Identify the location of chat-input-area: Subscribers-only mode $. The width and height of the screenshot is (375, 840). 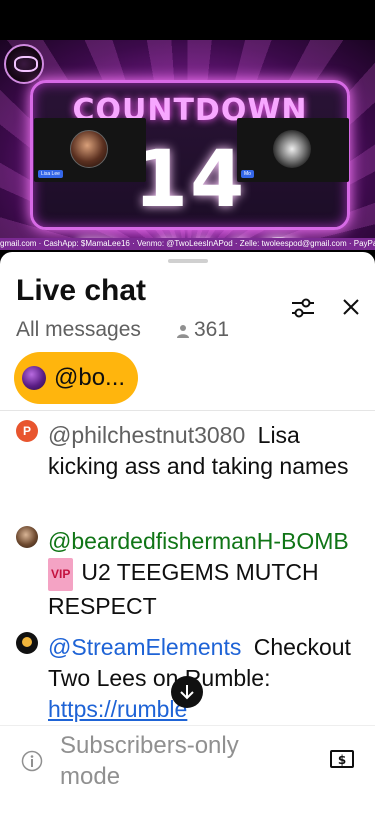
(187, 782).